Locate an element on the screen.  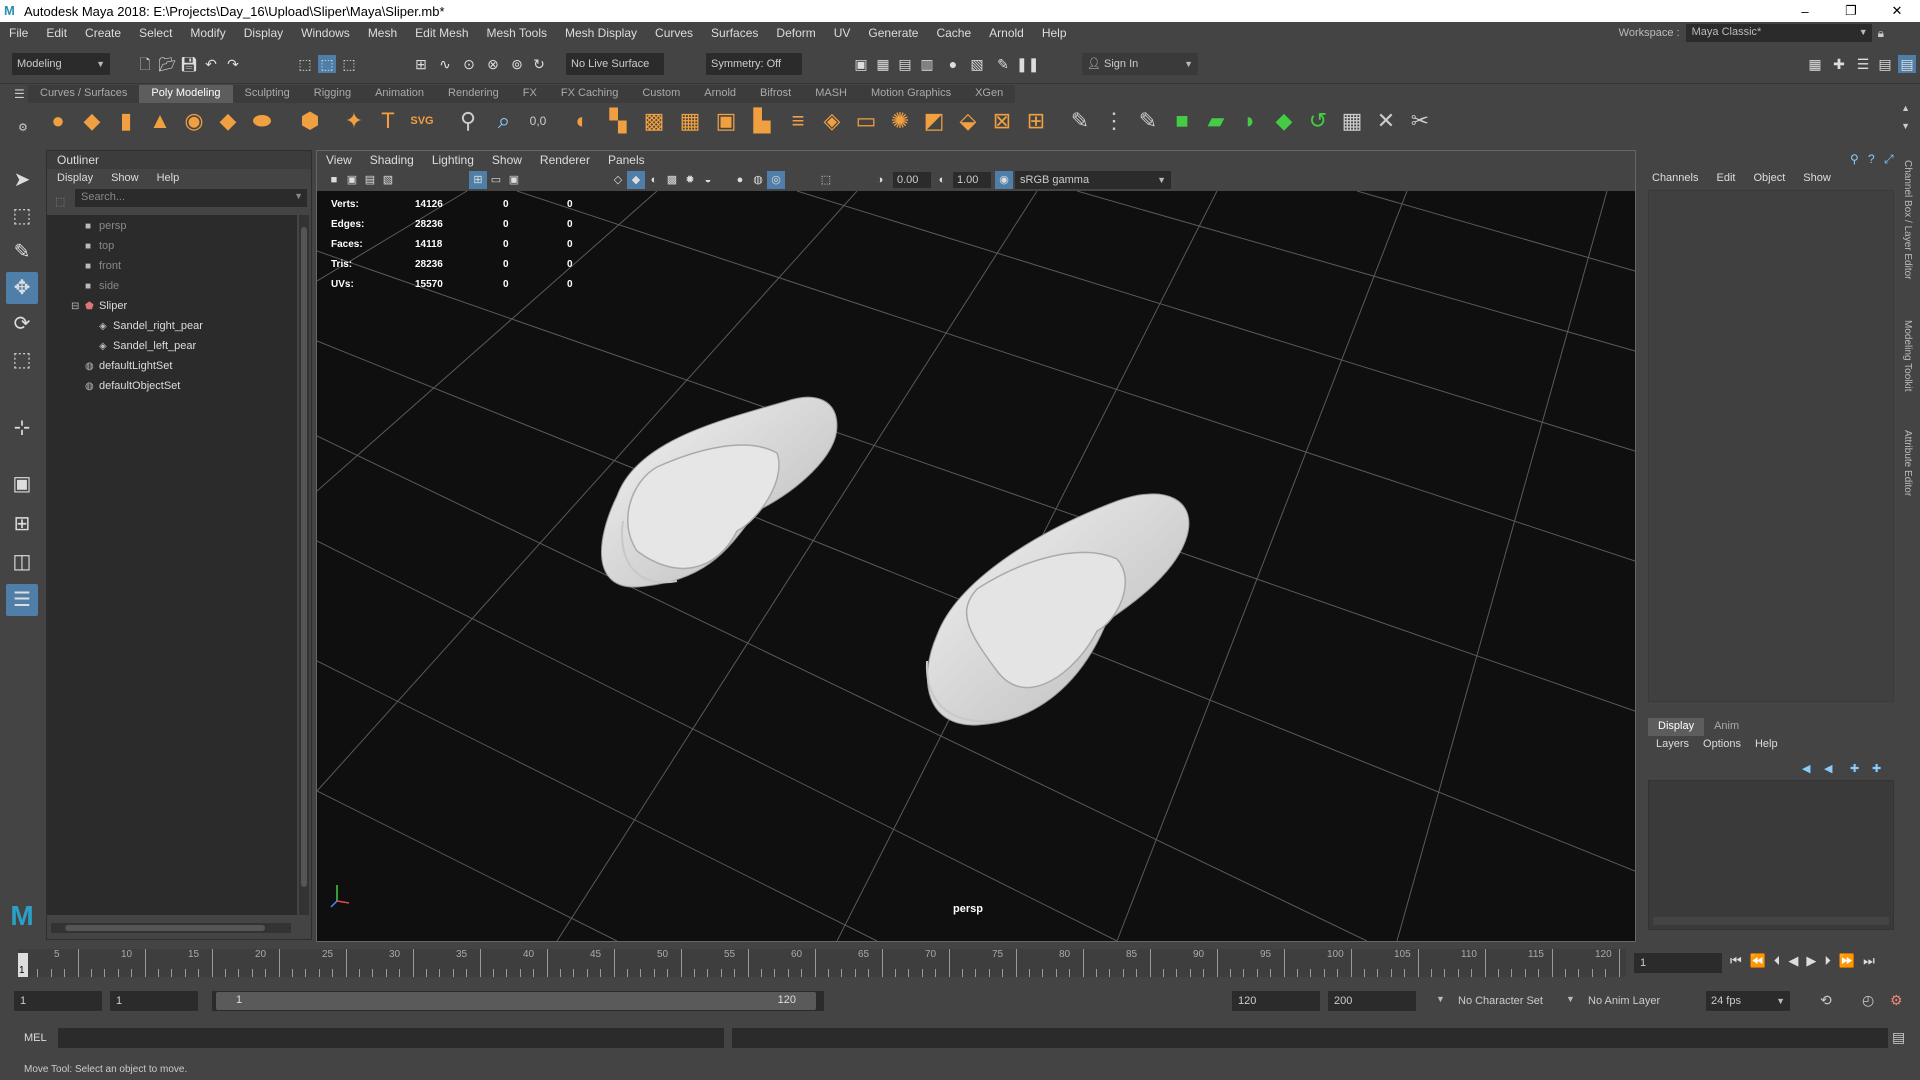
super-shape-icon: ✦ is located at coordinates (354, 121).